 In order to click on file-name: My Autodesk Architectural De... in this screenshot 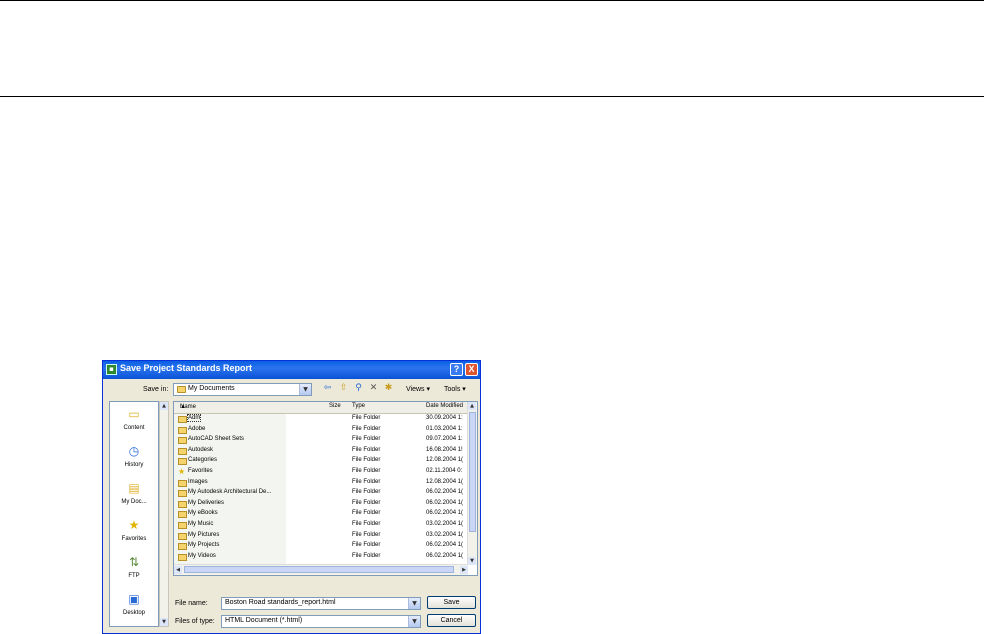, I will do `click(230, 492)`.